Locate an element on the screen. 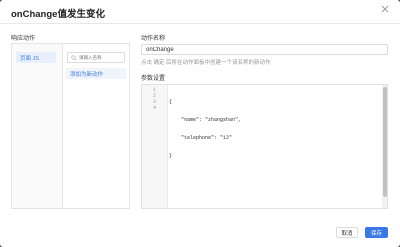 The image size is (400, 247). save-button: 保存 is located at coordinates (376, 232).